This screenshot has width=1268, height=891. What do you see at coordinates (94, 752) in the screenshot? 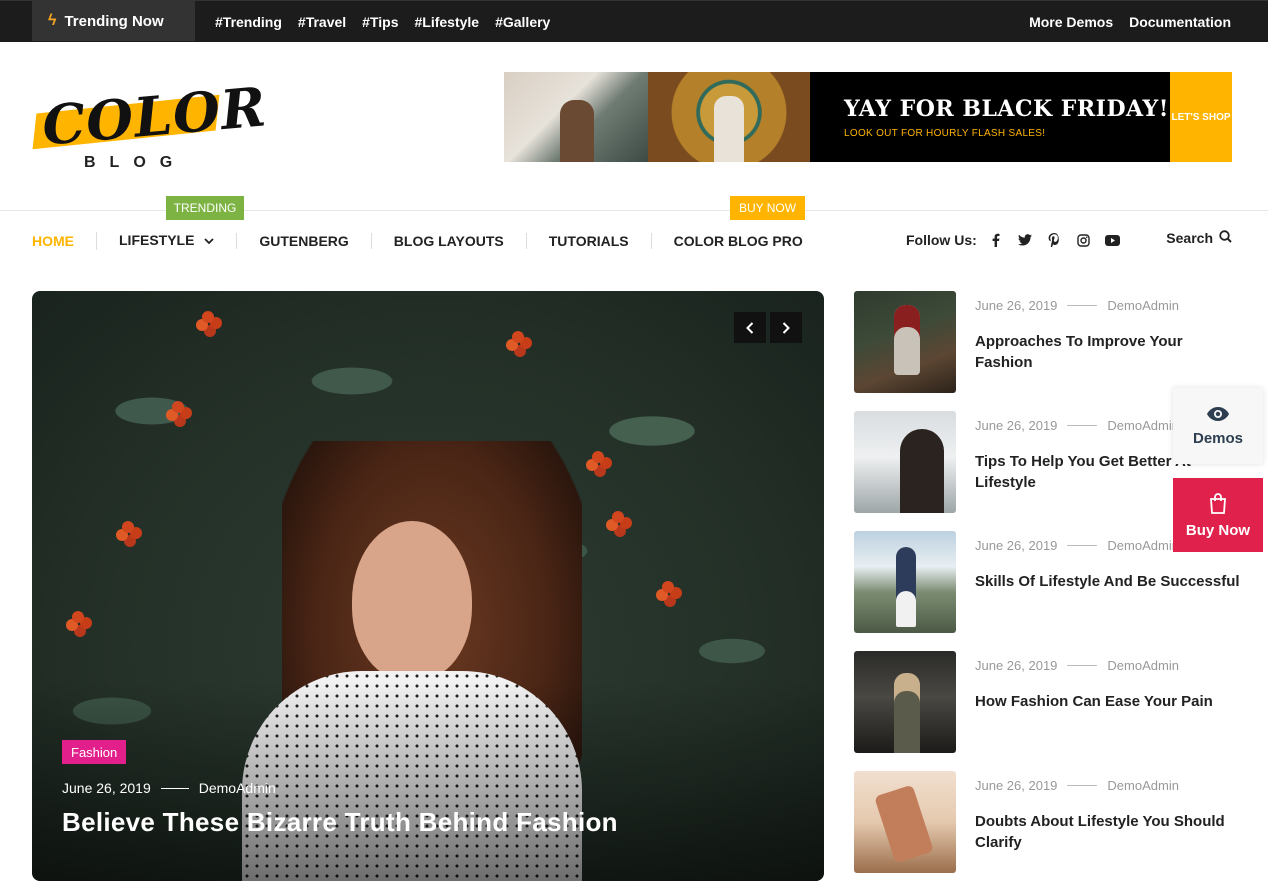
I see `category-badge-fashion: Fashion` at bounding box center [94, 752].